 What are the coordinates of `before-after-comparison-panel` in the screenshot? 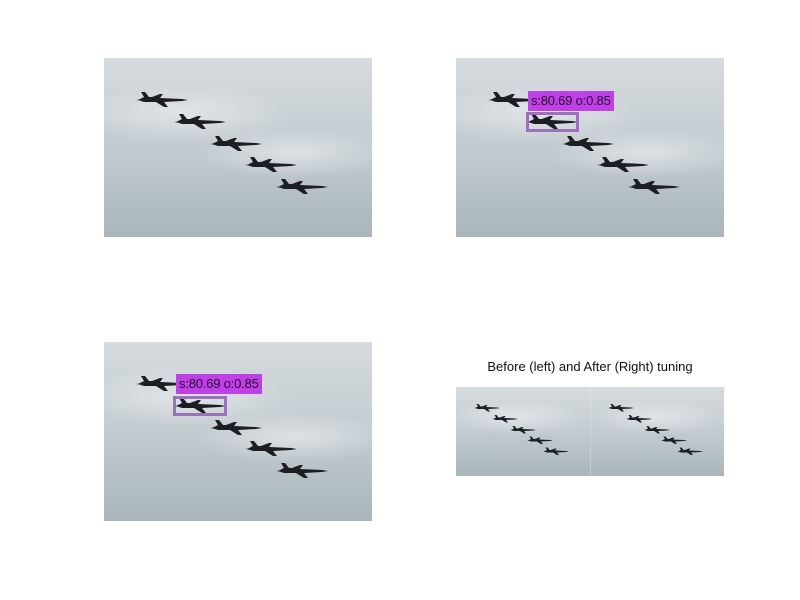 It's located at (590, 431).